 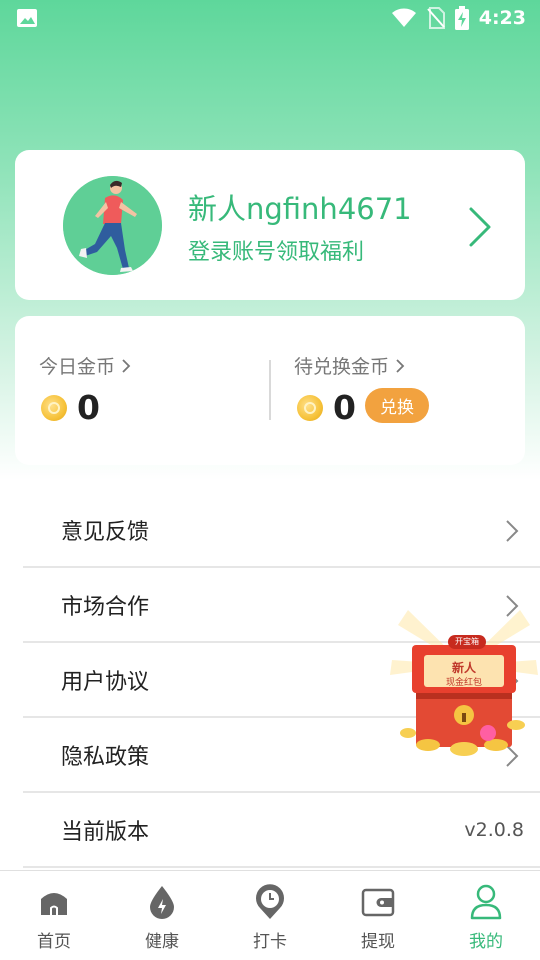 What do you see at coordinates (342, 367) in the screenshot?
I see `pending-coins-label: 待兑换金币` at bounding box center [342, 367].